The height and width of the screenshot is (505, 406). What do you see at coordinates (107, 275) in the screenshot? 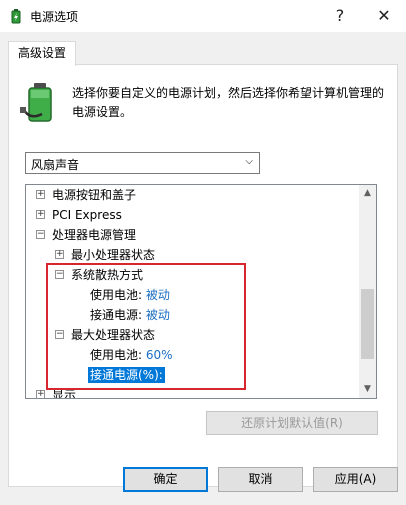
I see `tree-item-label: 系统散热方式` at bounding box center [107, 275].